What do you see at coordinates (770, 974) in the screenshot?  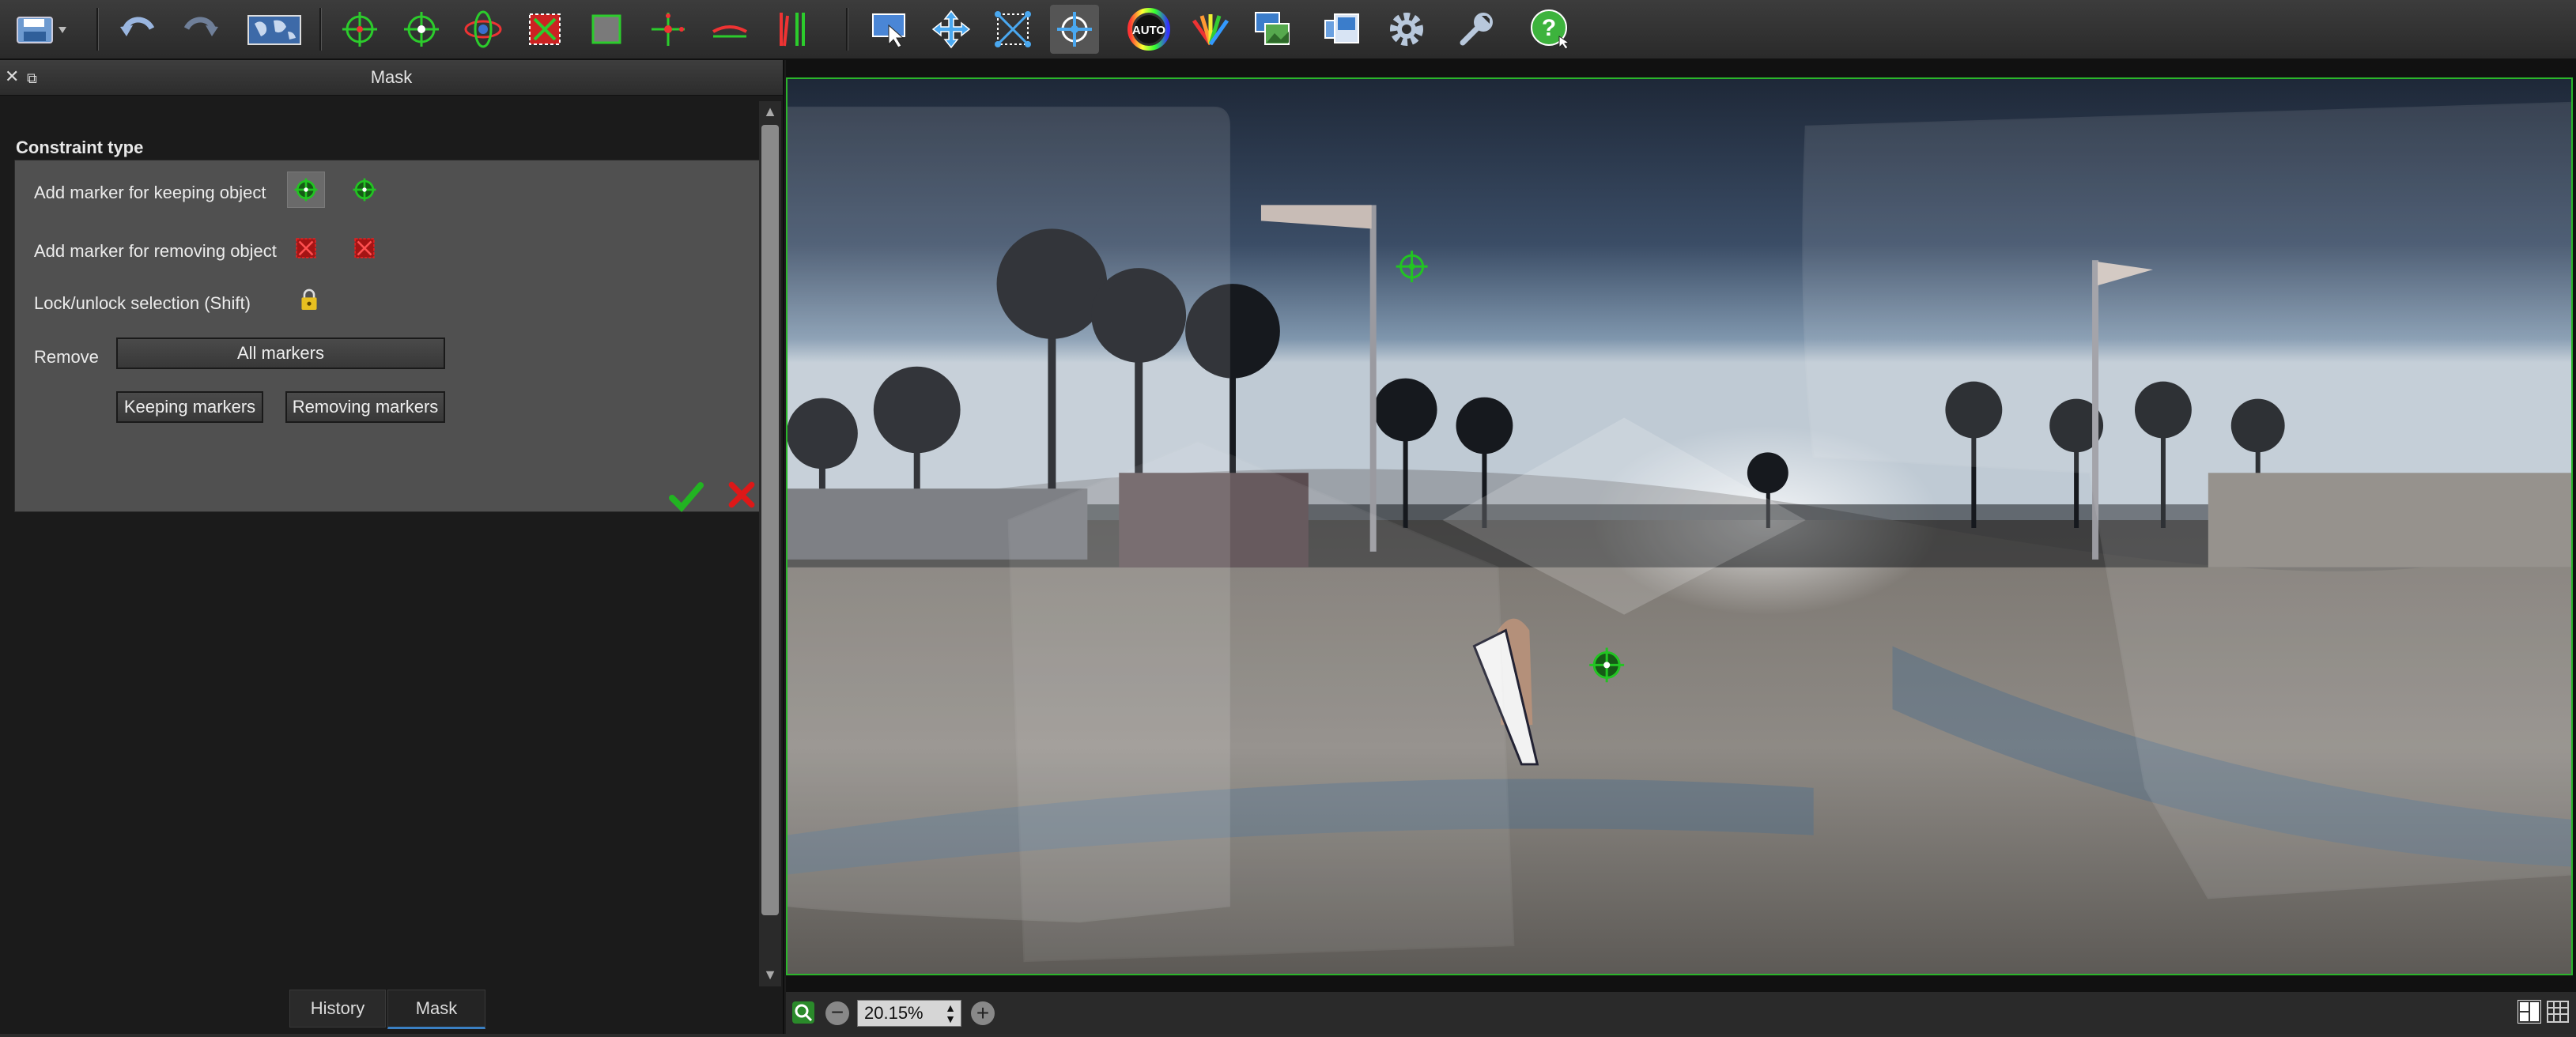 I see `scroll-down-icon: ▼` at bounding box center [770, 974].